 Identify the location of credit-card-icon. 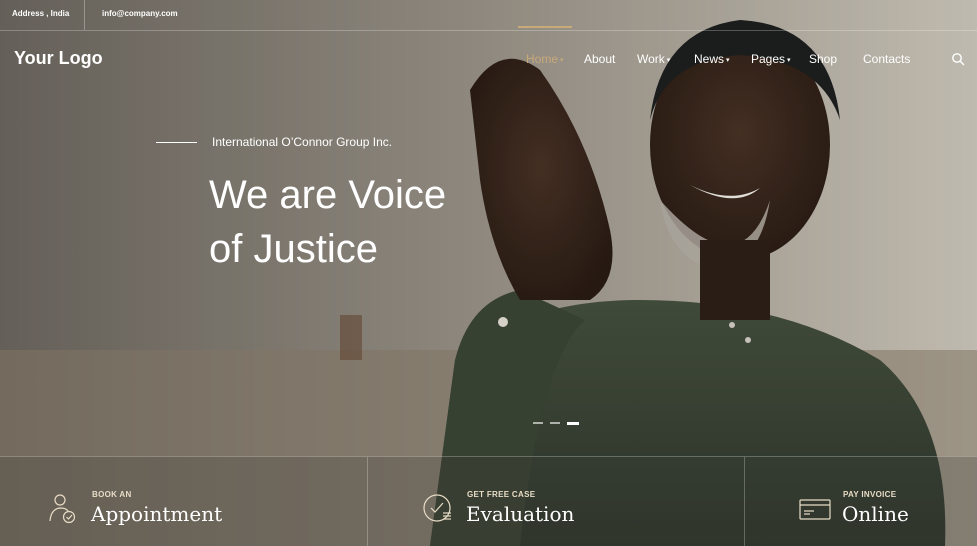
(815, 509).